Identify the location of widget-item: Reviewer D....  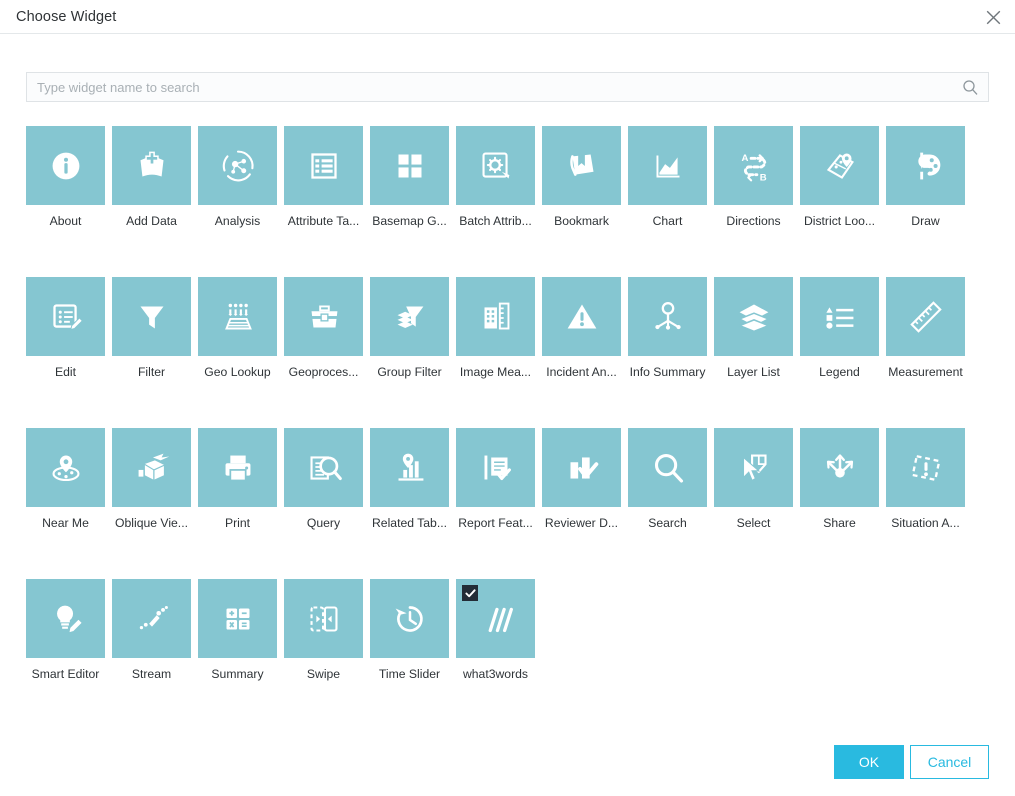
(581, 479).